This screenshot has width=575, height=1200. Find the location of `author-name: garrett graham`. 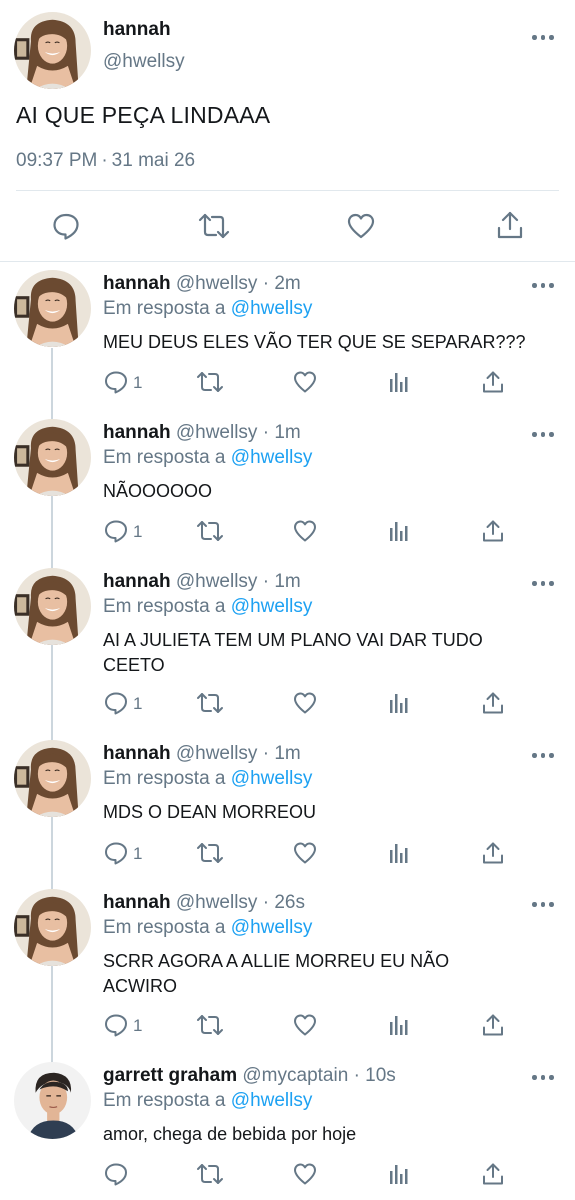

author-name: garrett graham is located at coordinates (170, 1075).